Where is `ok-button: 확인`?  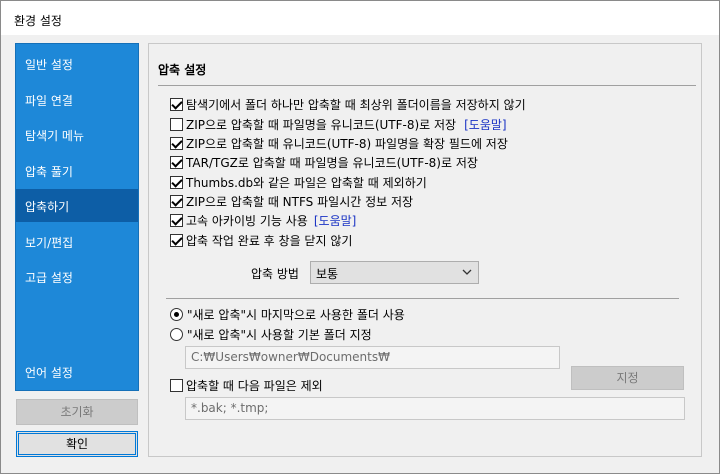 ok-button: 확인 is located at coordinates (77, 444).